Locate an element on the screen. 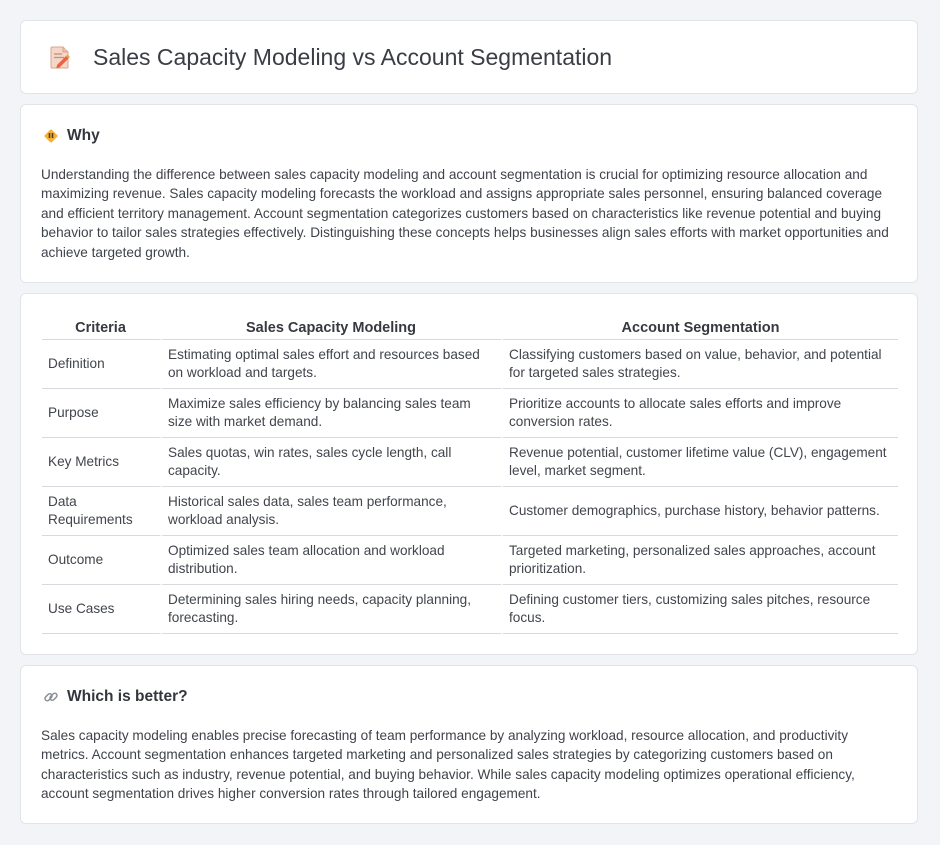  criteria-cell: Data Requirements is located at coordinates (102, 511).